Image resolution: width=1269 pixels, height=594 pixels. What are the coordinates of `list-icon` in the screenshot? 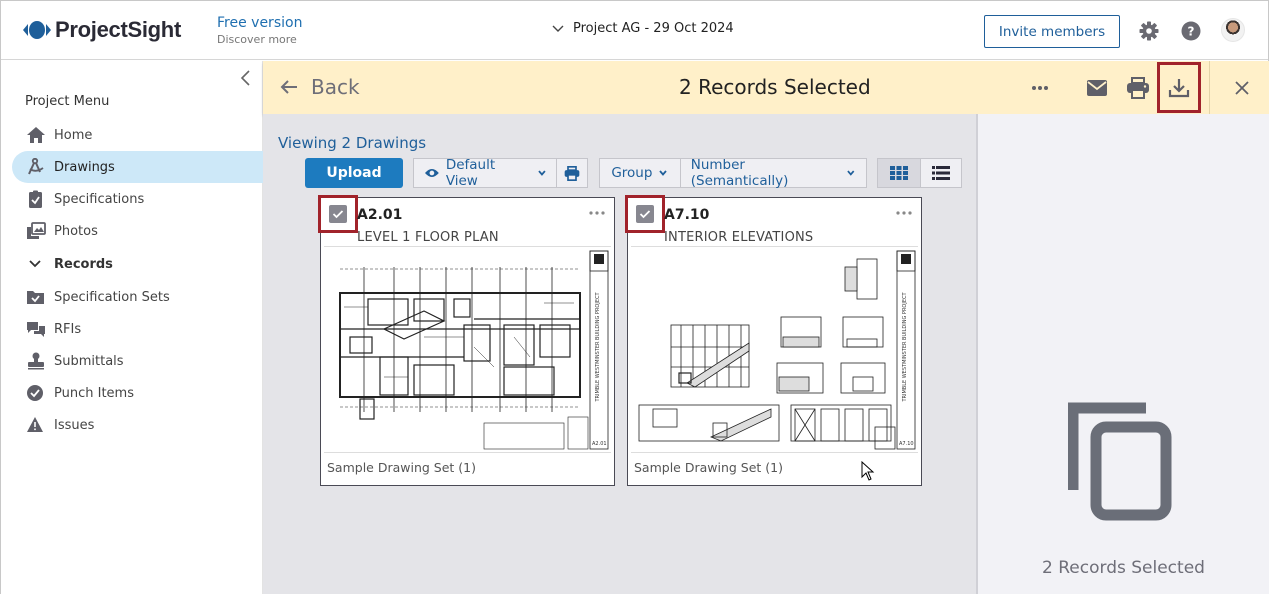 It's located at (940, 173).